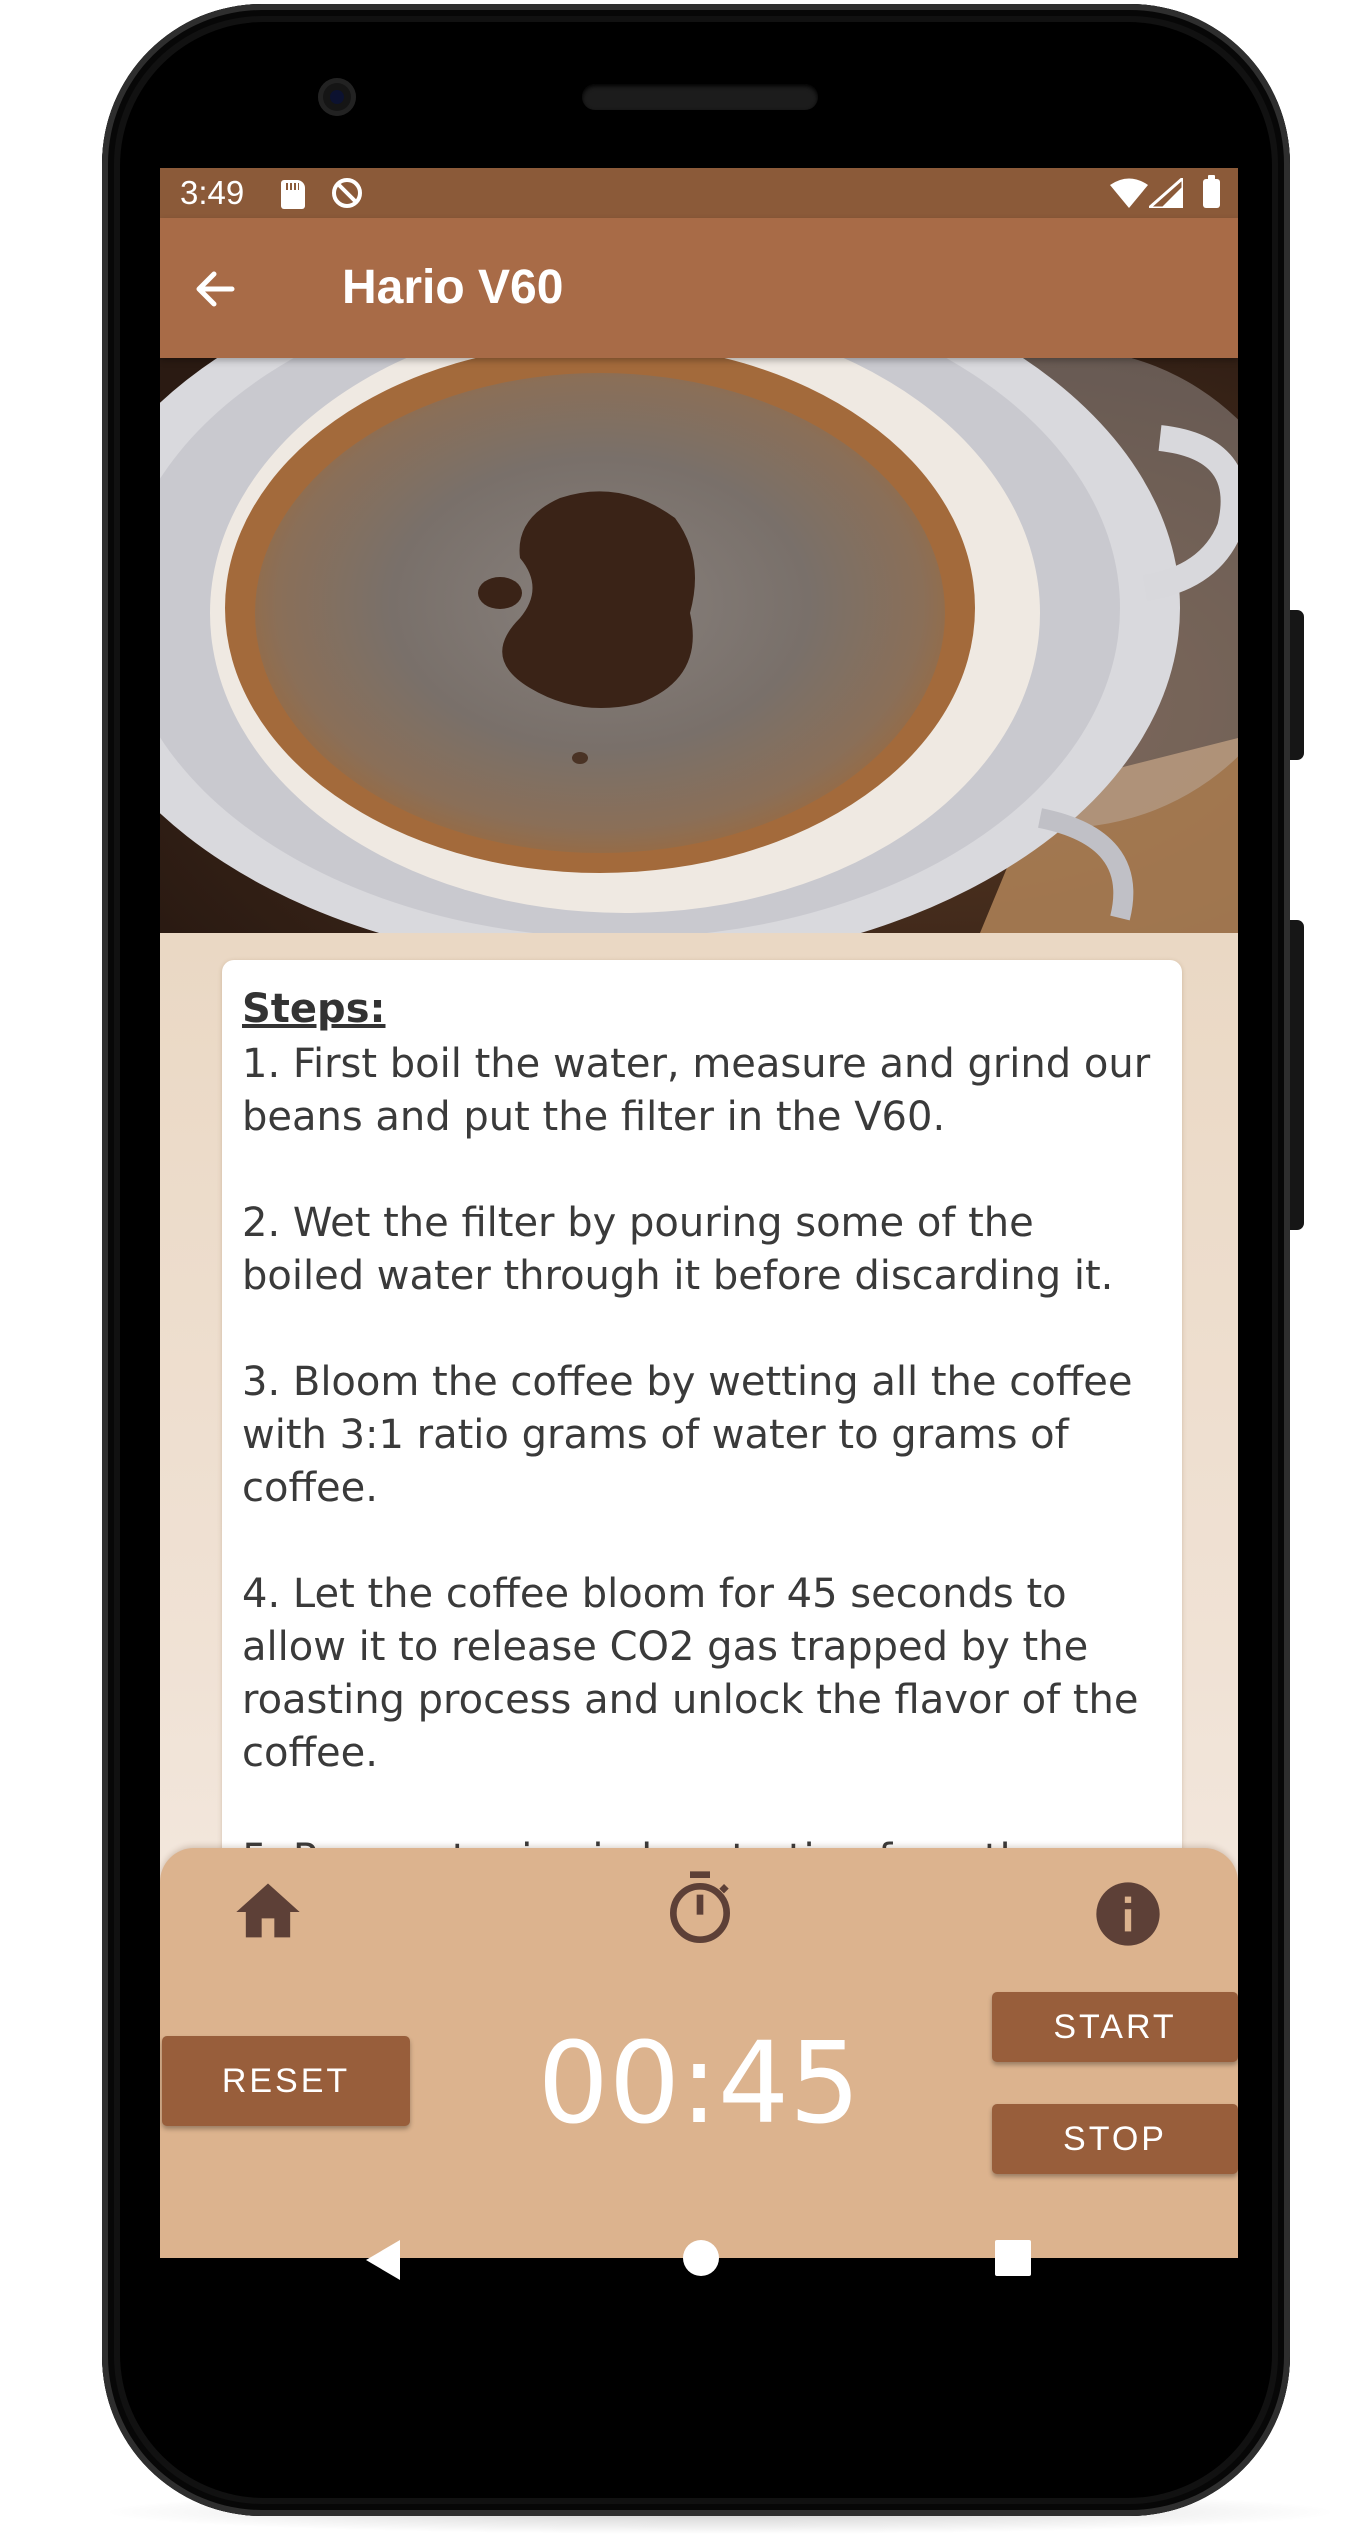 The width and height of the screenshot is (1370, 2534). Describe the element at coordinates (215, 289) in the screenshot. I see `arrow-back-icon` at that location.